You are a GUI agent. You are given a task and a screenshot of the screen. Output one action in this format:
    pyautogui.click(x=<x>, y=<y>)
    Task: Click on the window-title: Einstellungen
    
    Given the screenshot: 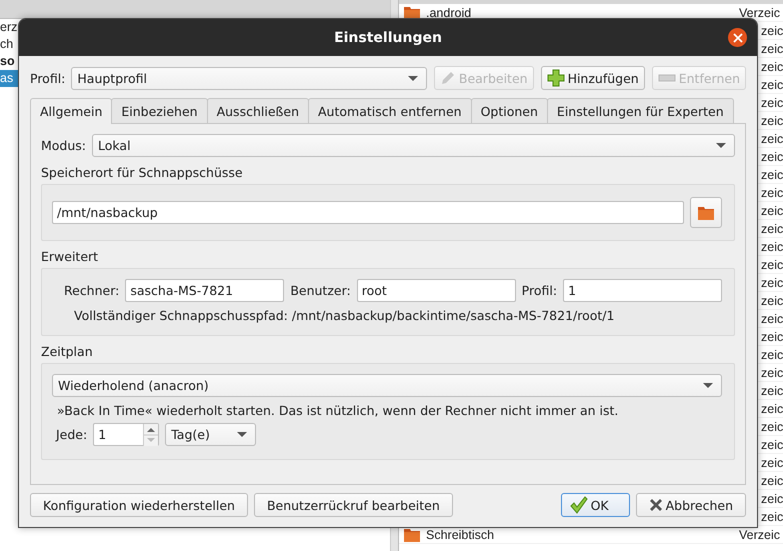 What is the action you would take?
    pyautogui.click(x=388, y=38)
    